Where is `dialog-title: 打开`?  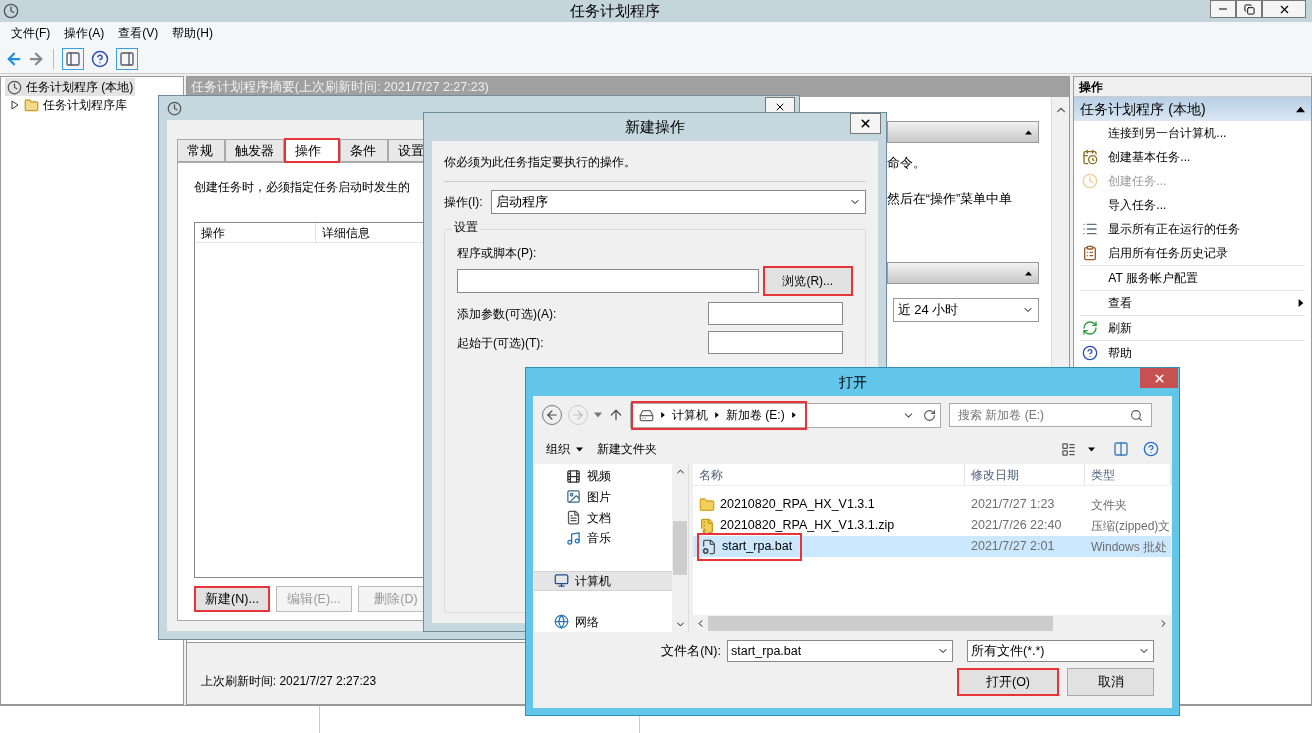 dialog-title: 打开 is located at coordinates (852, 382).